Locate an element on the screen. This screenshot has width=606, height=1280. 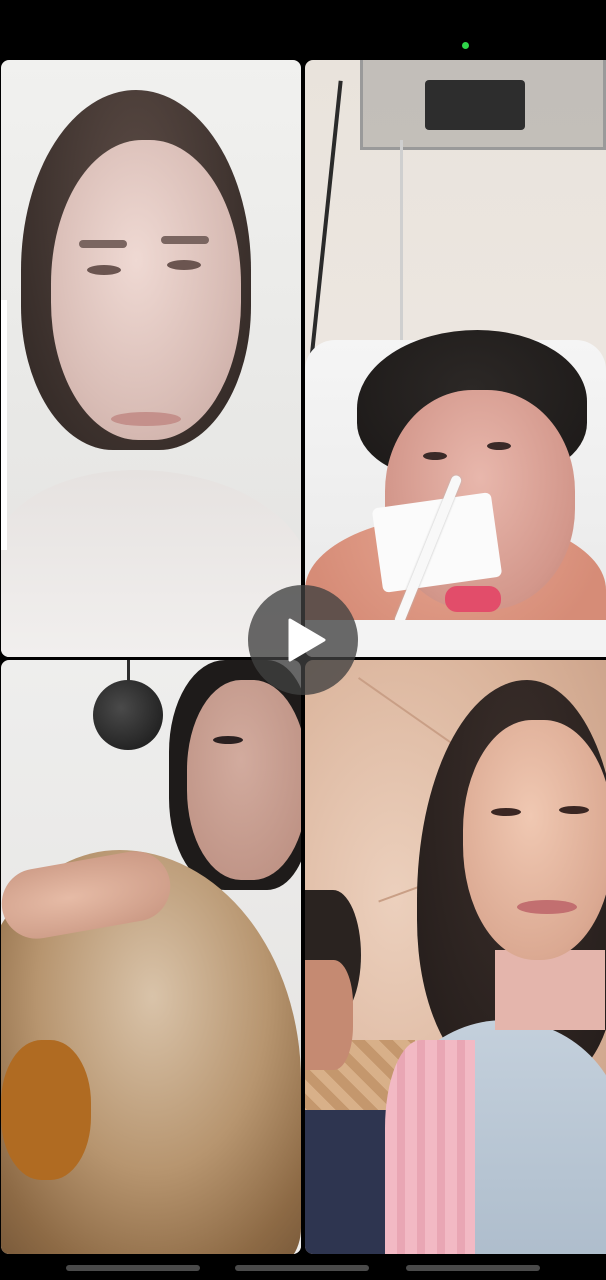
participant-neck is located at coordinates (550, 990).